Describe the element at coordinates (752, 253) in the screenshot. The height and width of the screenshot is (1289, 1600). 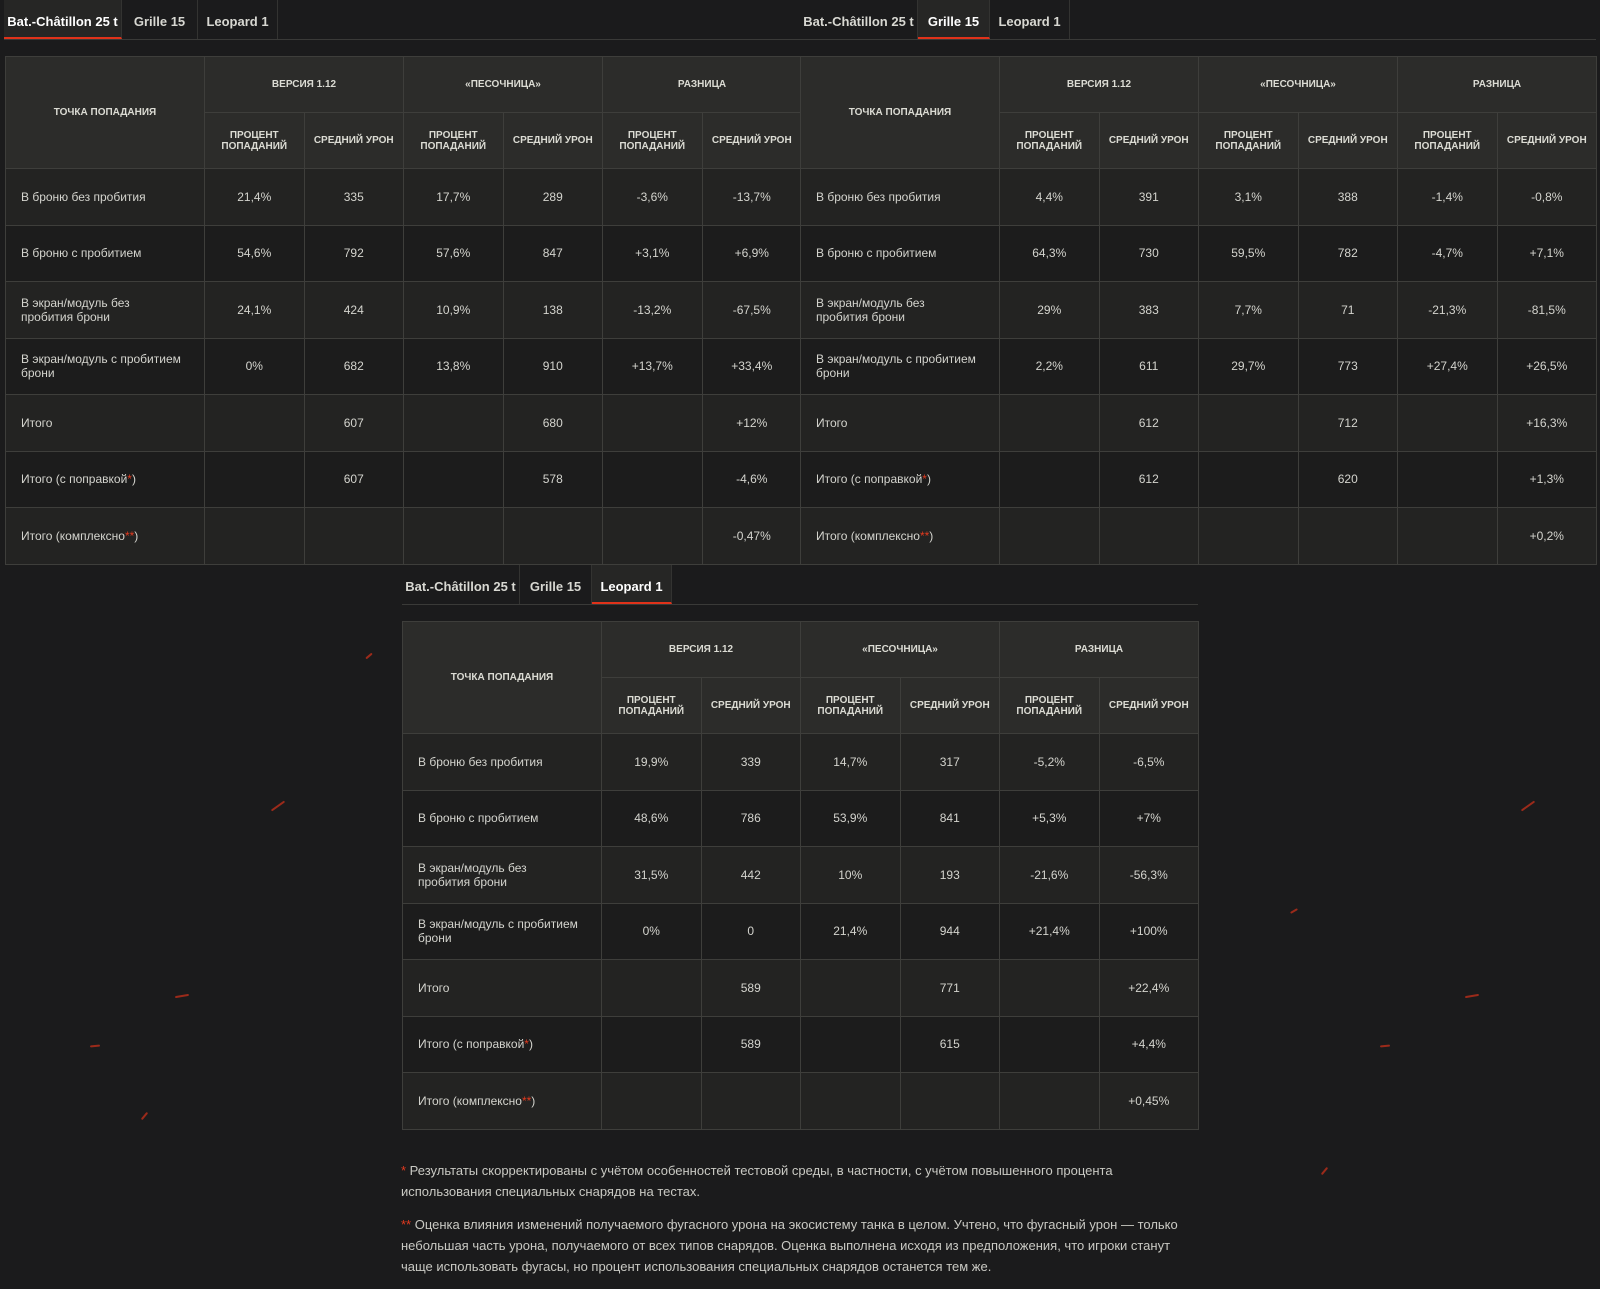
I see `table-cell: +6,9%` at that location.